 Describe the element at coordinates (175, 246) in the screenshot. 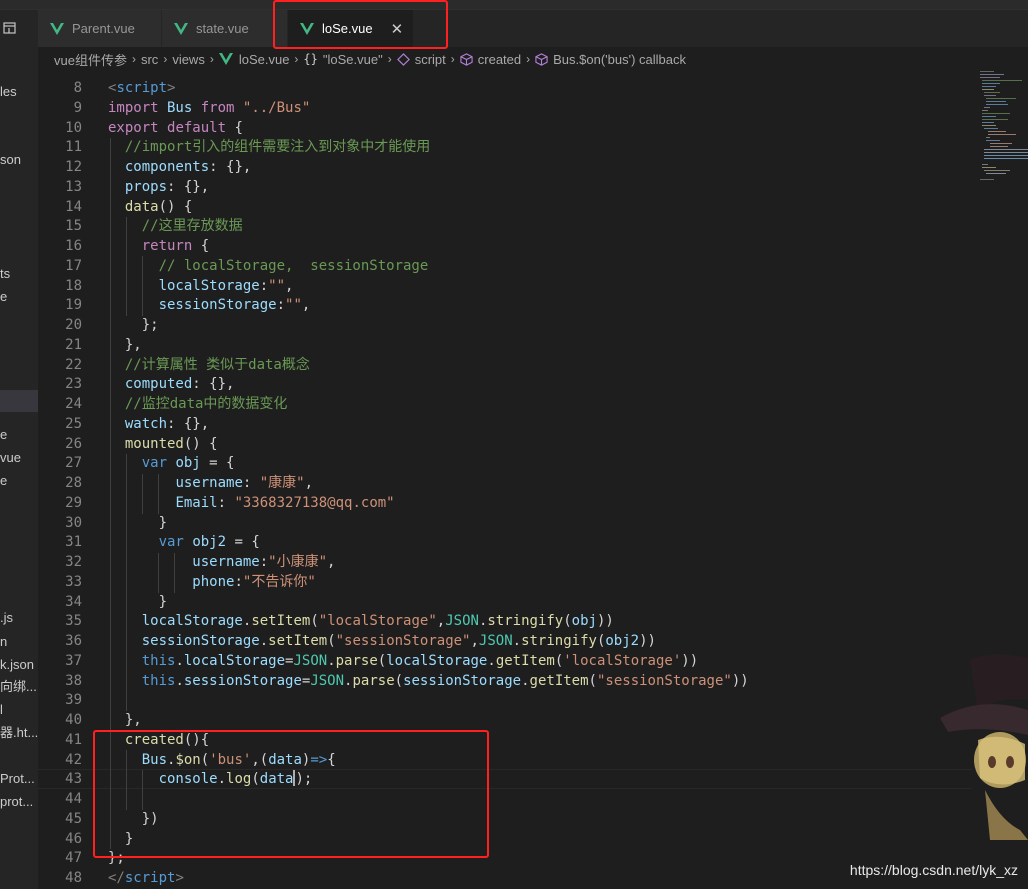

I see `code-line: return {` at that location.